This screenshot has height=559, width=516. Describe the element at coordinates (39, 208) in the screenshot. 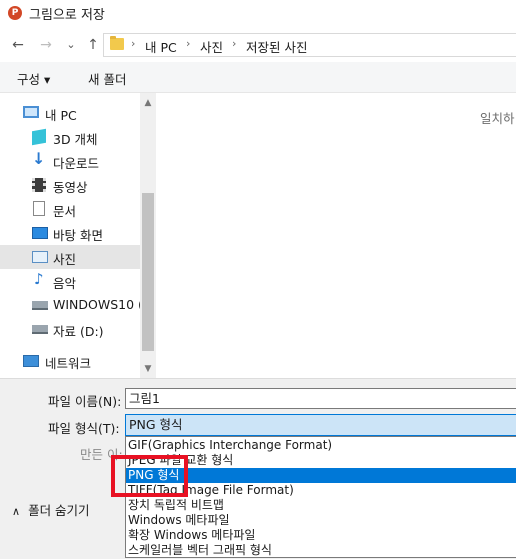

I see `document-icon` at that location.